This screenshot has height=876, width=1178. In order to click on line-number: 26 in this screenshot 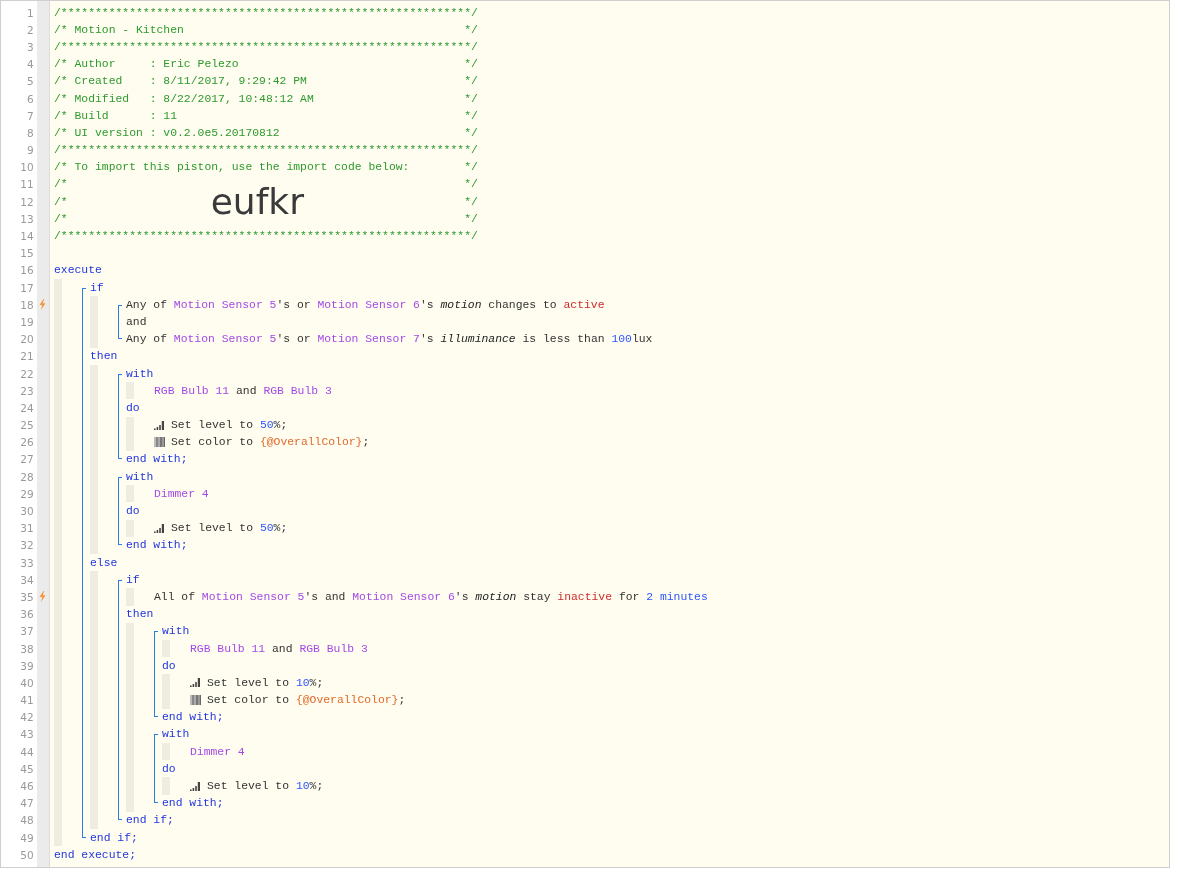, I will do `click(26, 442)`.